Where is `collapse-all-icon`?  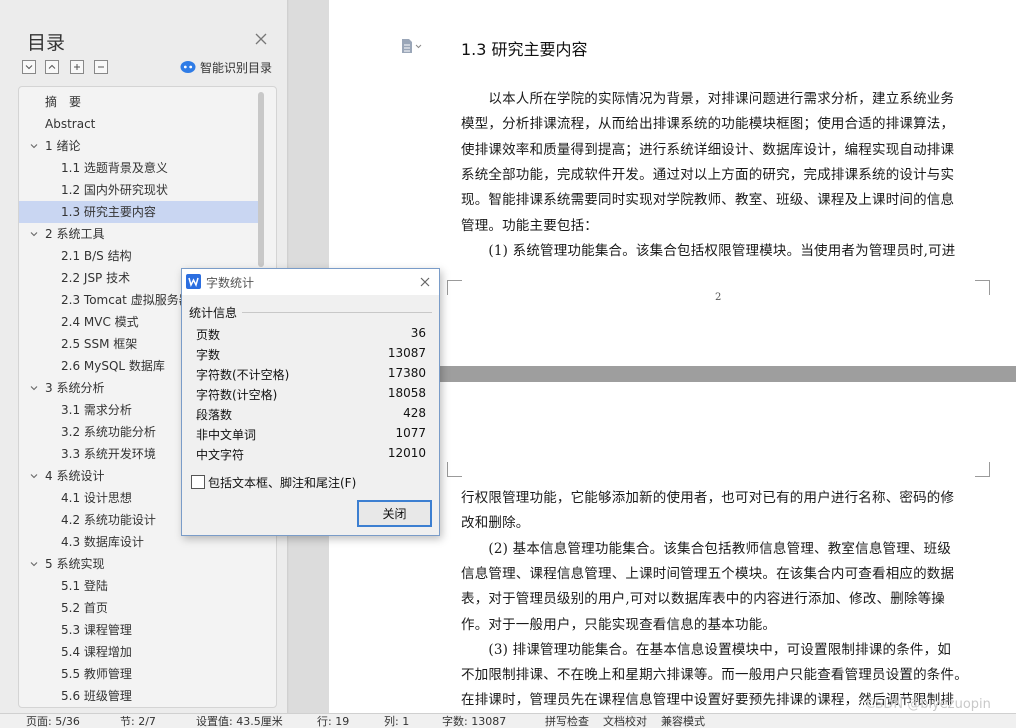 collapse-all-icon is located at coordinates (29, 67).